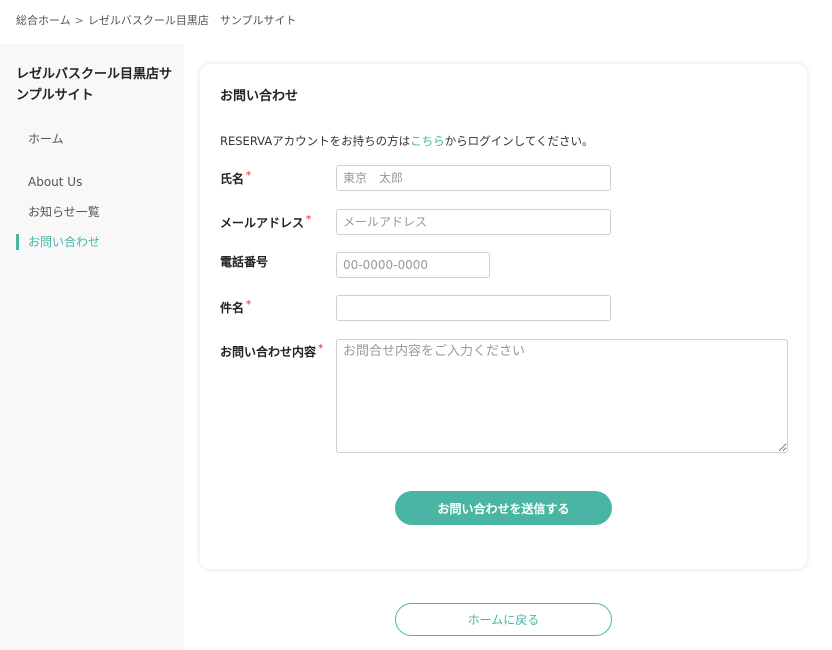  I want to click on submit-button: お問い合わせを送信する, so click(503, 508).